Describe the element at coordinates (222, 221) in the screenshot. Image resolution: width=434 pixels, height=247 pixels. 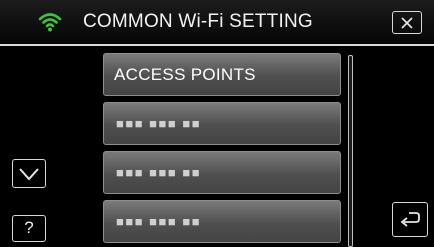
I see `list-item-access-point-3: ■■■ ■■■ ■■` at that location.